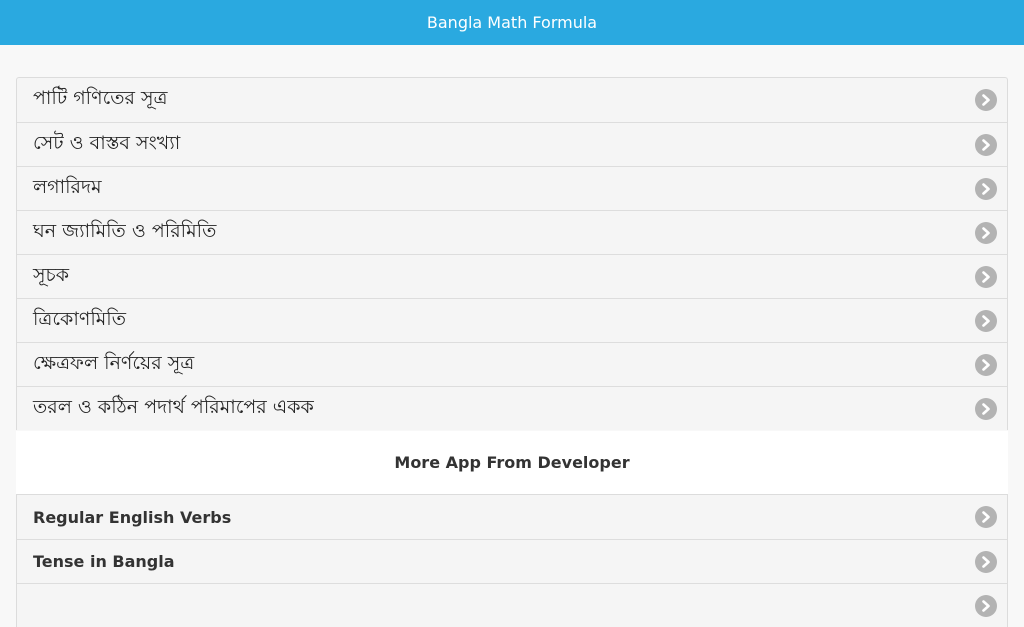  I want to click on list-item-label: সেট ও বাস্তব সংখ্যা, so click(107, 142).